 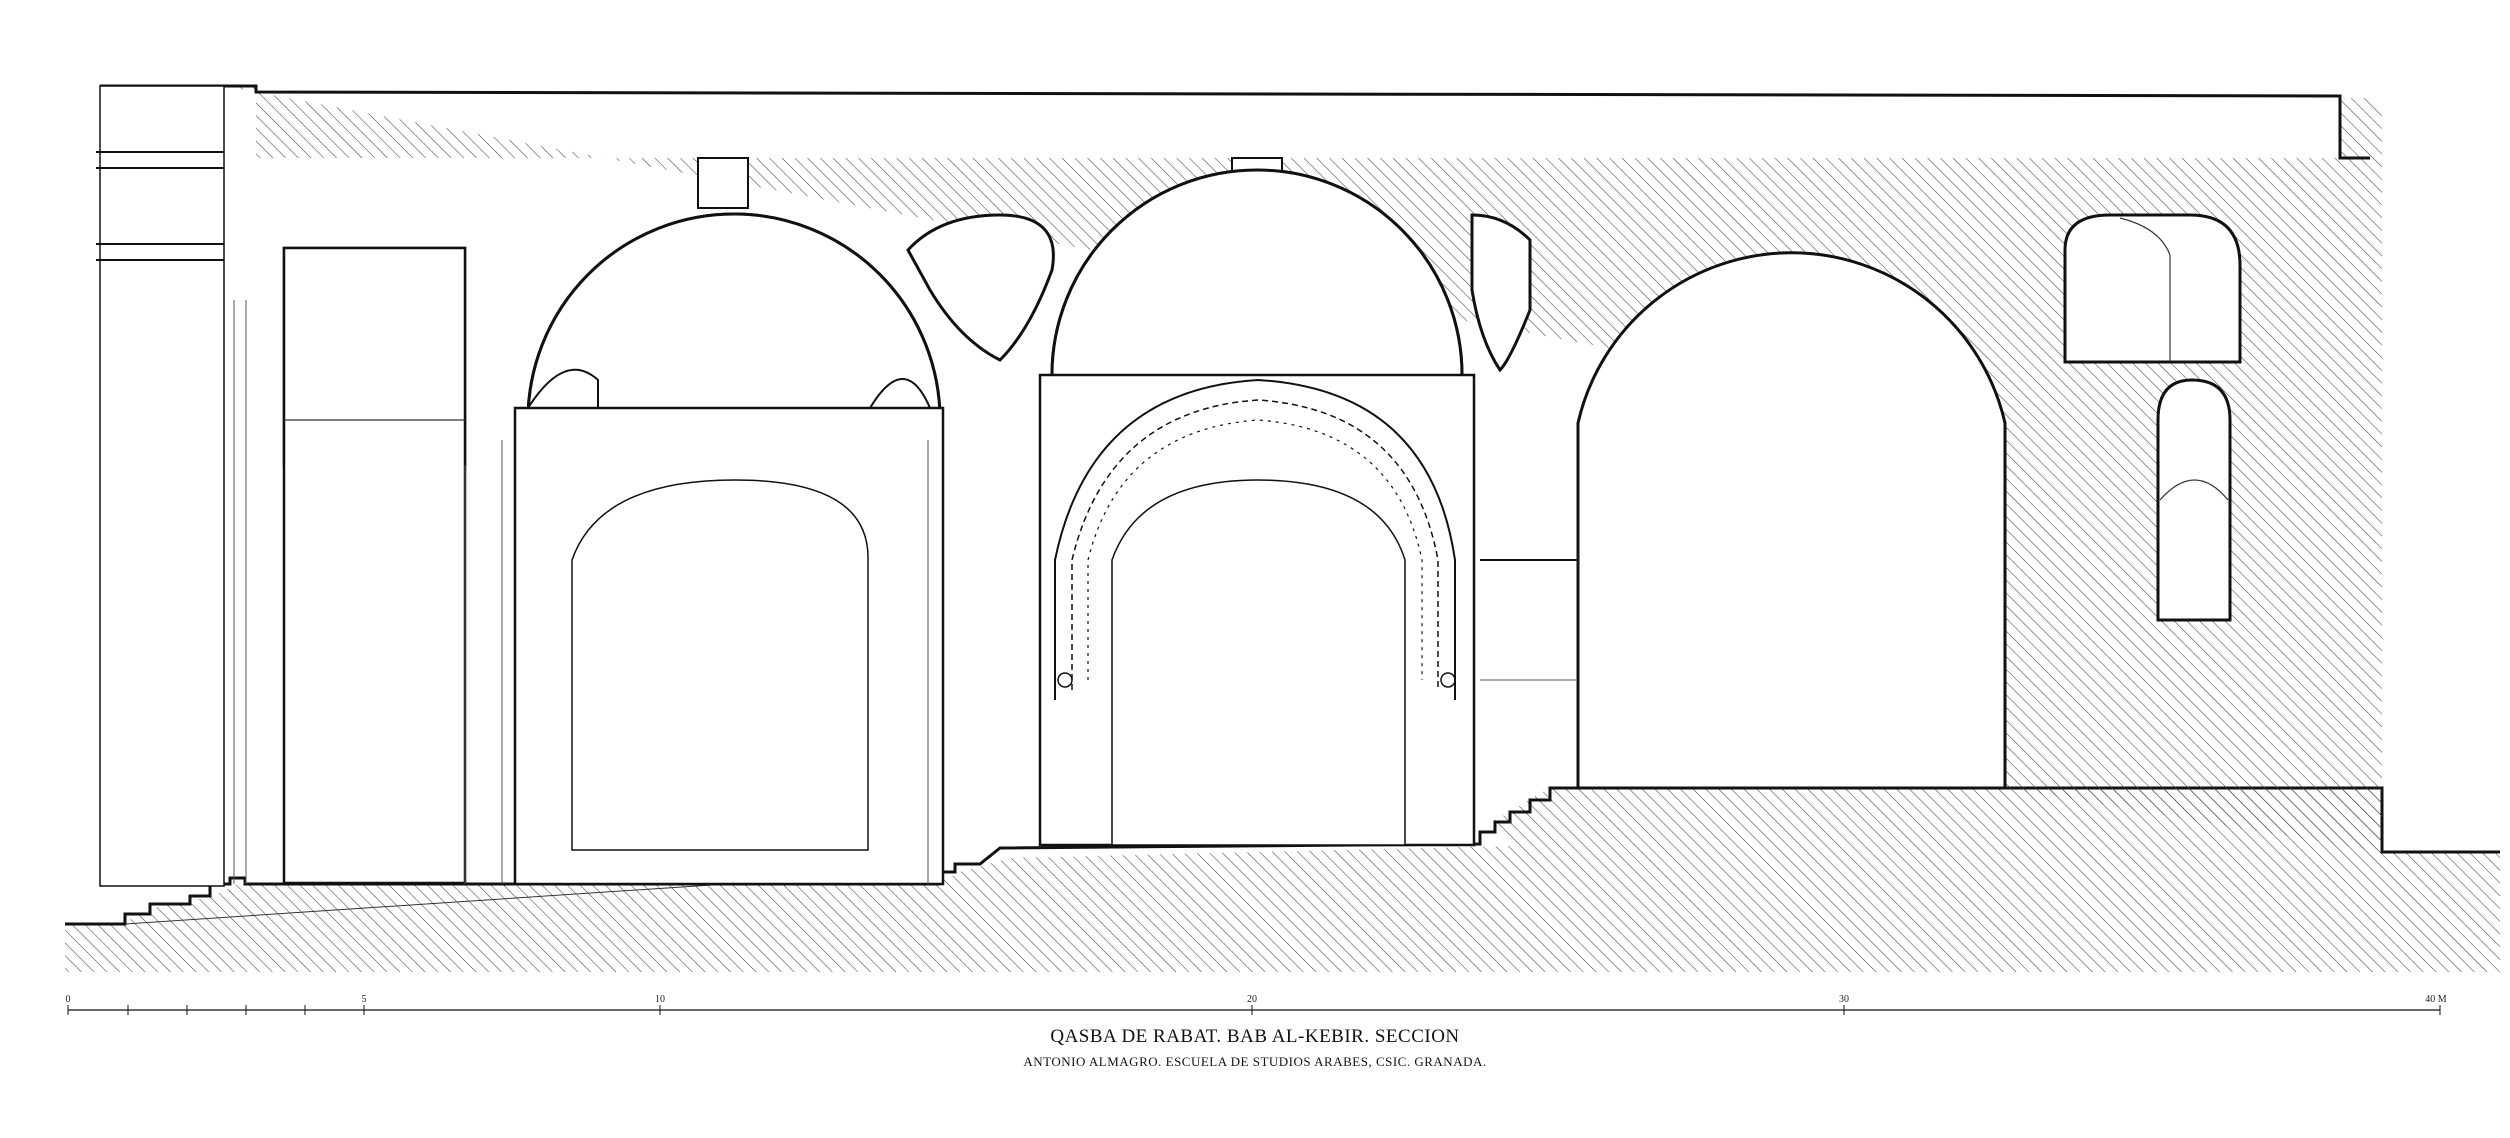 I want to click on scale-label-5: 5, so click(x=364, y=999).